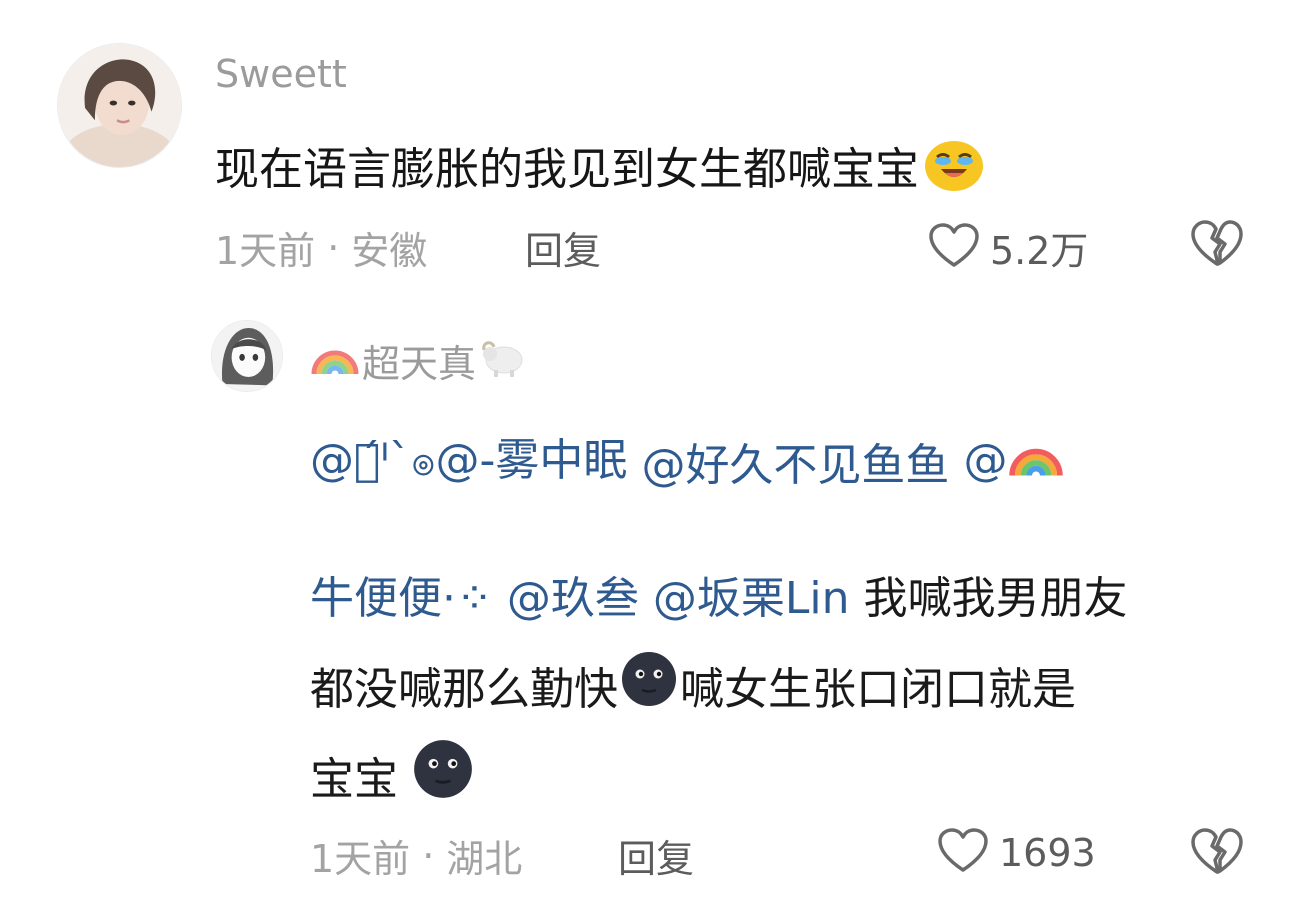 The height and width of the screenshot is (919, 1312). I want to click on reply-text-segment: 我喊我男朋友, so click(995, 598).